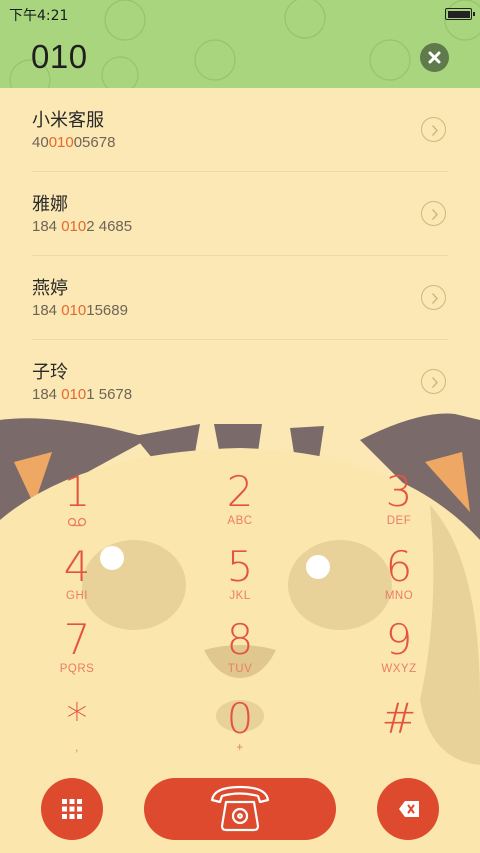 This screenshot has height=853, width=480. Describe the element at coordinates (68, 120) in the screenshot. I see `contact-name: 小米客服` at that location.